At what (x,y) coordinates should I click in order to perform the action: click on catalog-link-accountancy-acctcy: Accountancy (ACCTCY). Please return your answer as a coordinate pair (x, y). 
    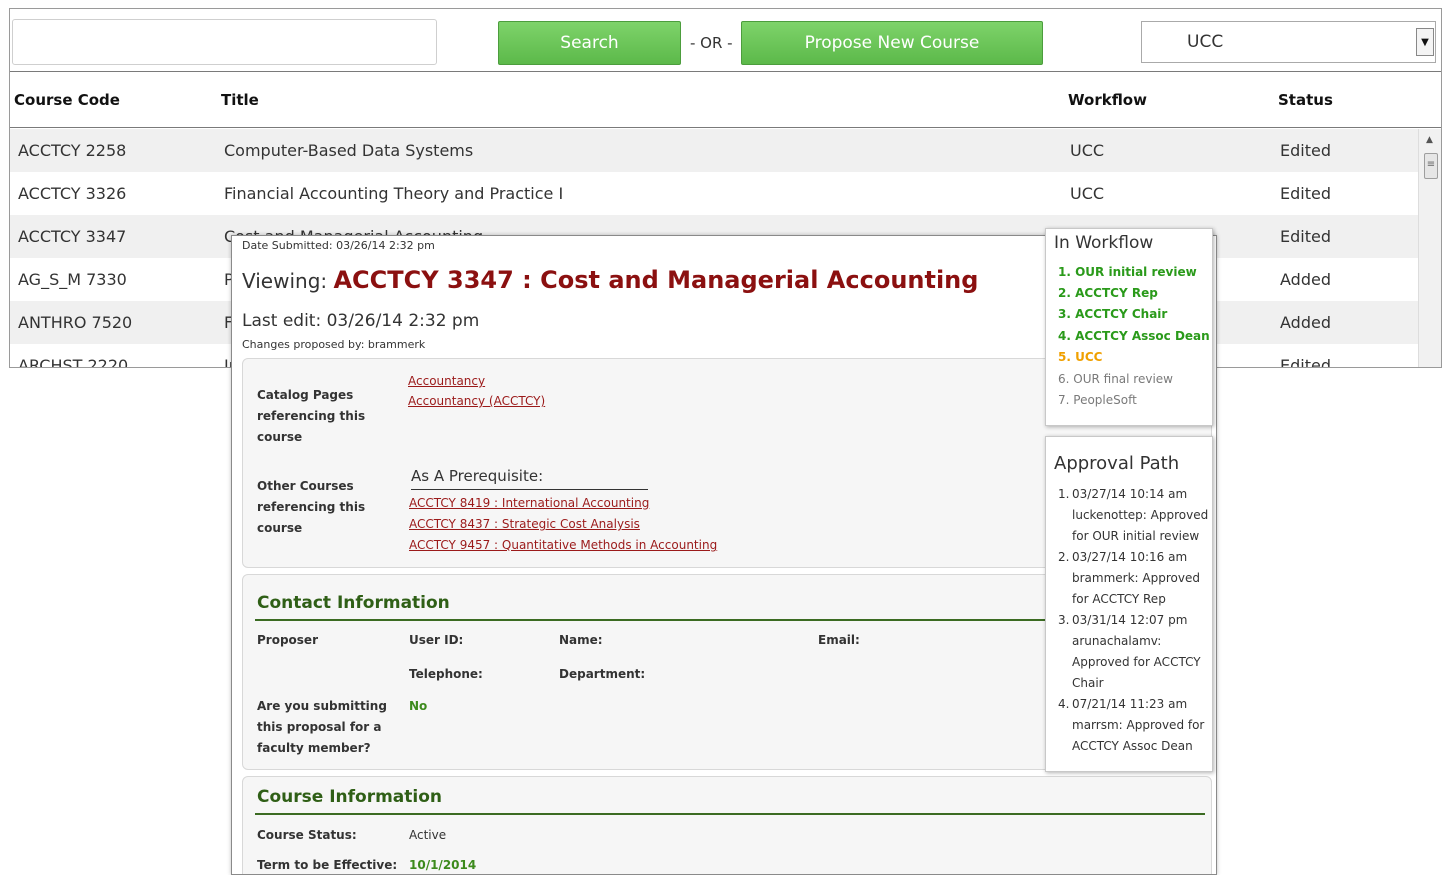
    Looking at the image, I should click on (476, 401).